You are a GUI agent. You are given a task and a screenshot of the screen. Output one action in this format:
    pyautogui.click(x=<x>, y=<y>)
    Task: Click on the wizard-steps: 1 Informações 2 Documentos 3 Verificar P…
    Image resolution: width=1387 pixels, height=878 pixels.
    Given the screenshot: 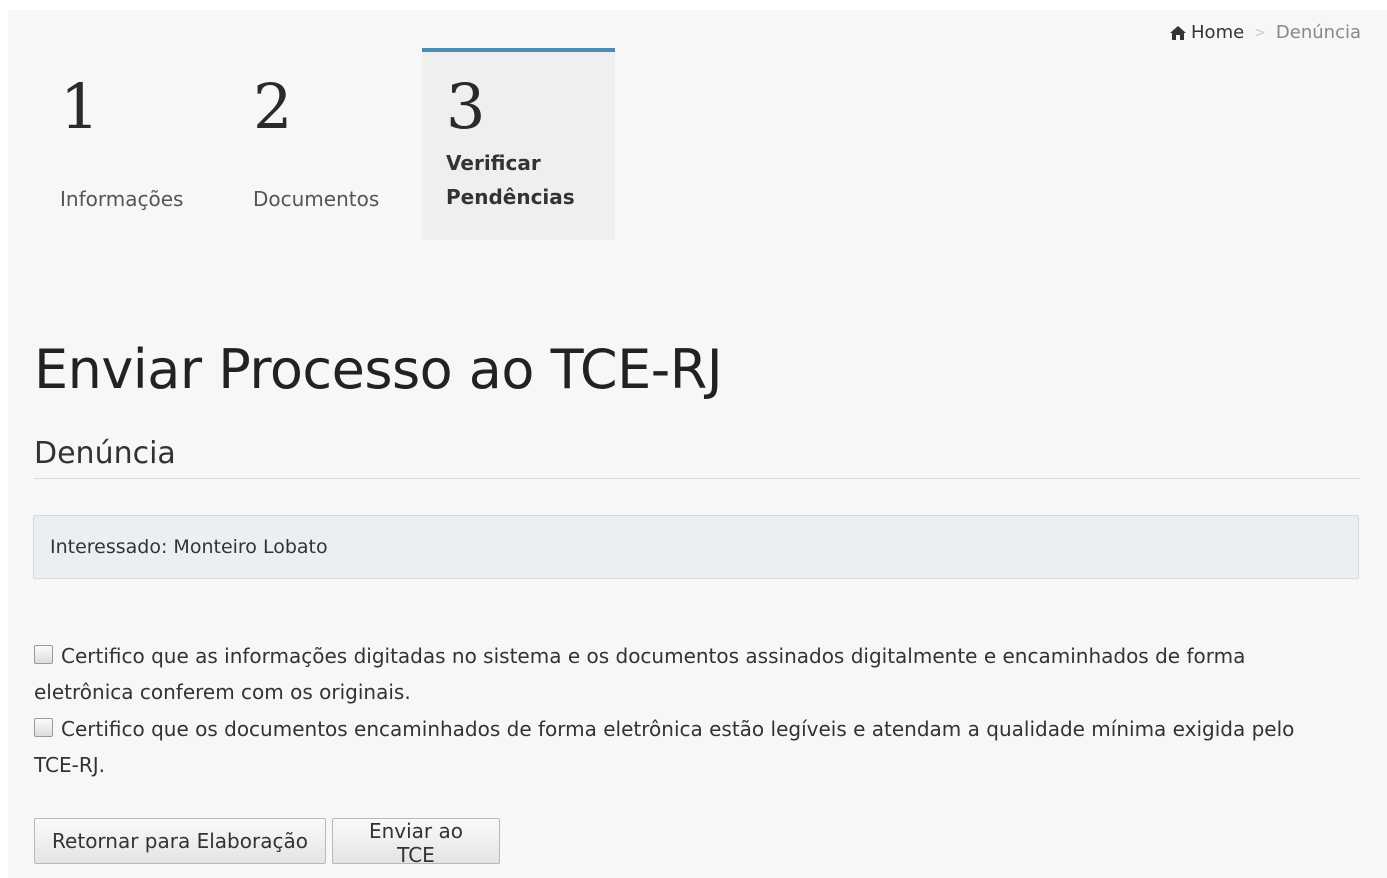 What is the action you would take?
    pyautogui.click(x=325, y=144)
    